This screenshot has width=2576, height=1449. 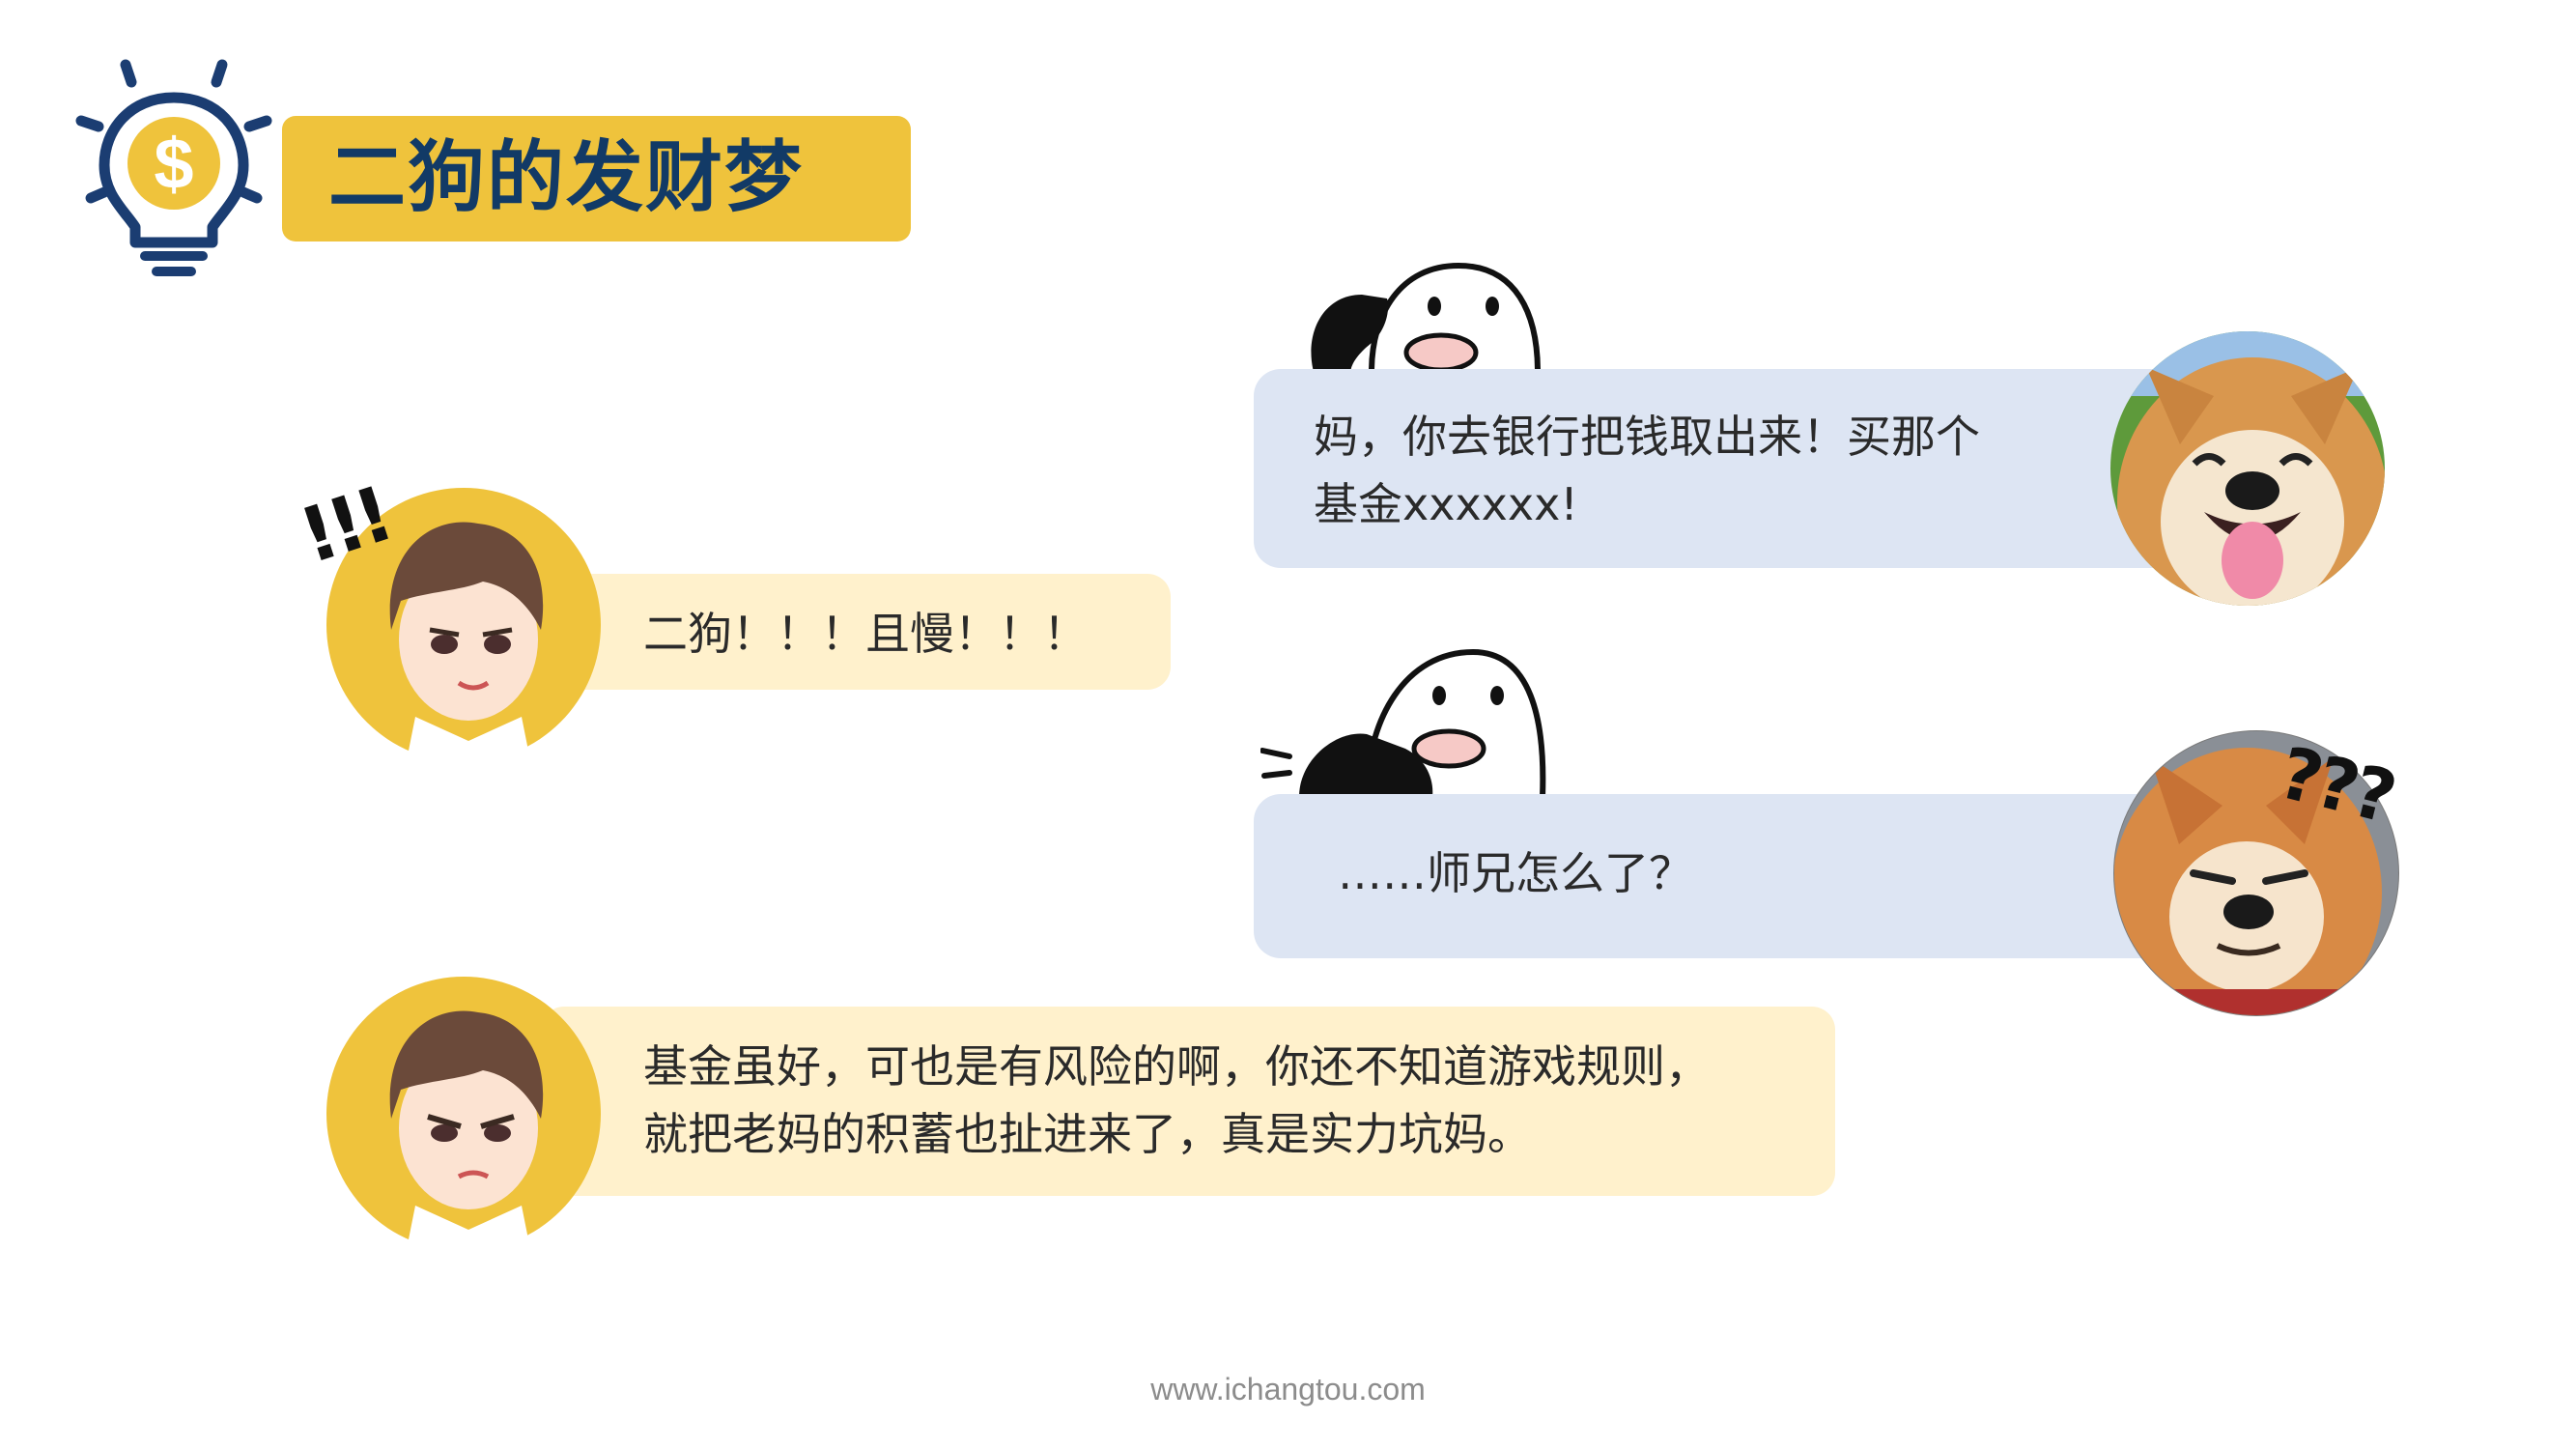 What do you see at coordinates (1288, 1389) in the screenshot?
I see `footer-url: www.ichangtou.com` at bounding box center [1288, 1389].